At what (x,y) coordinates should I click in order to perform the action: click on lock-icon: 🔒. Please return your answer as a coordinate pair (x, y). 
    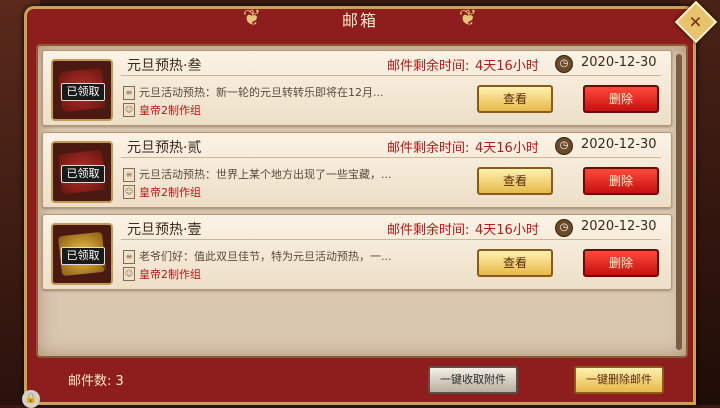
    Looking at the image, I should click on (31, 399).